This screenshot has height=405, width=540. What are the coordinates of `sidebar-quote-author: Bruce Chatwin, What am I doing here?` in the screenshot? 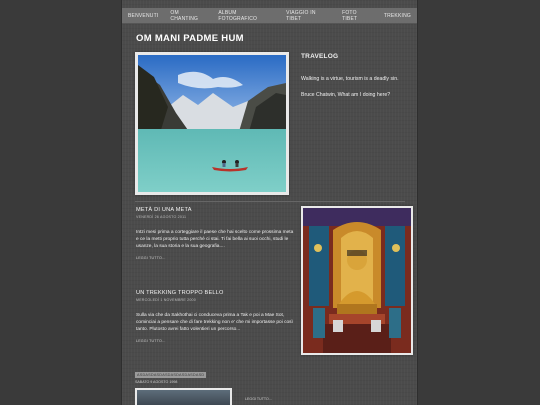 It's located at (346, 94).